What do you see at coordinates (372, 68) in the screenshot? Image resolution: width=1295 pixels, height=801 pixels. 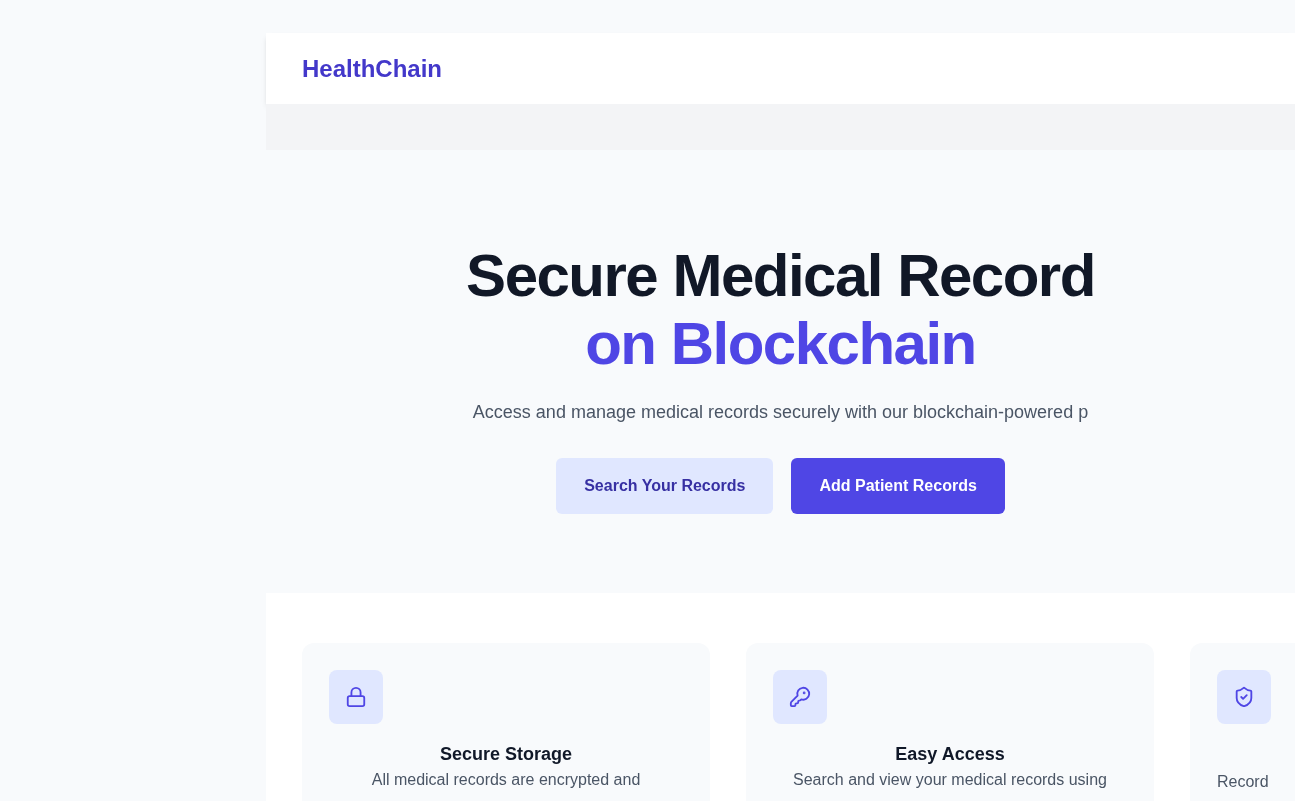 I see `brand-logo: HealthChain` at bounding box center [372, 68].